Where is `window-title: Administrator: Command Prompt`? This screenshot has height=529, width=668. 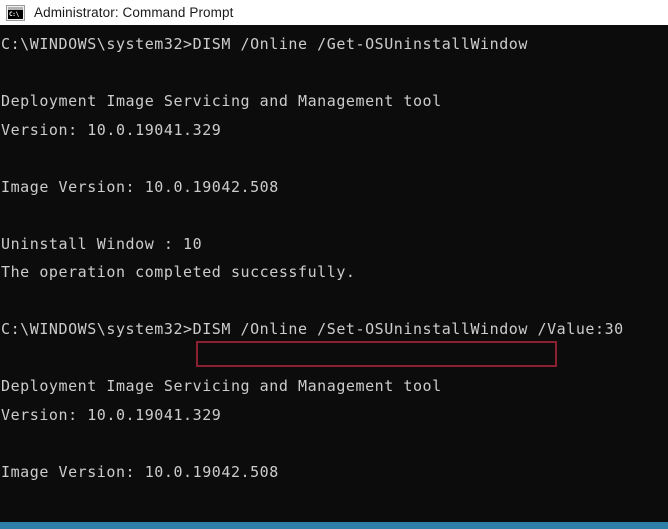 window-title: Administrator: Command Prompt is located at coordinates (134, 12).